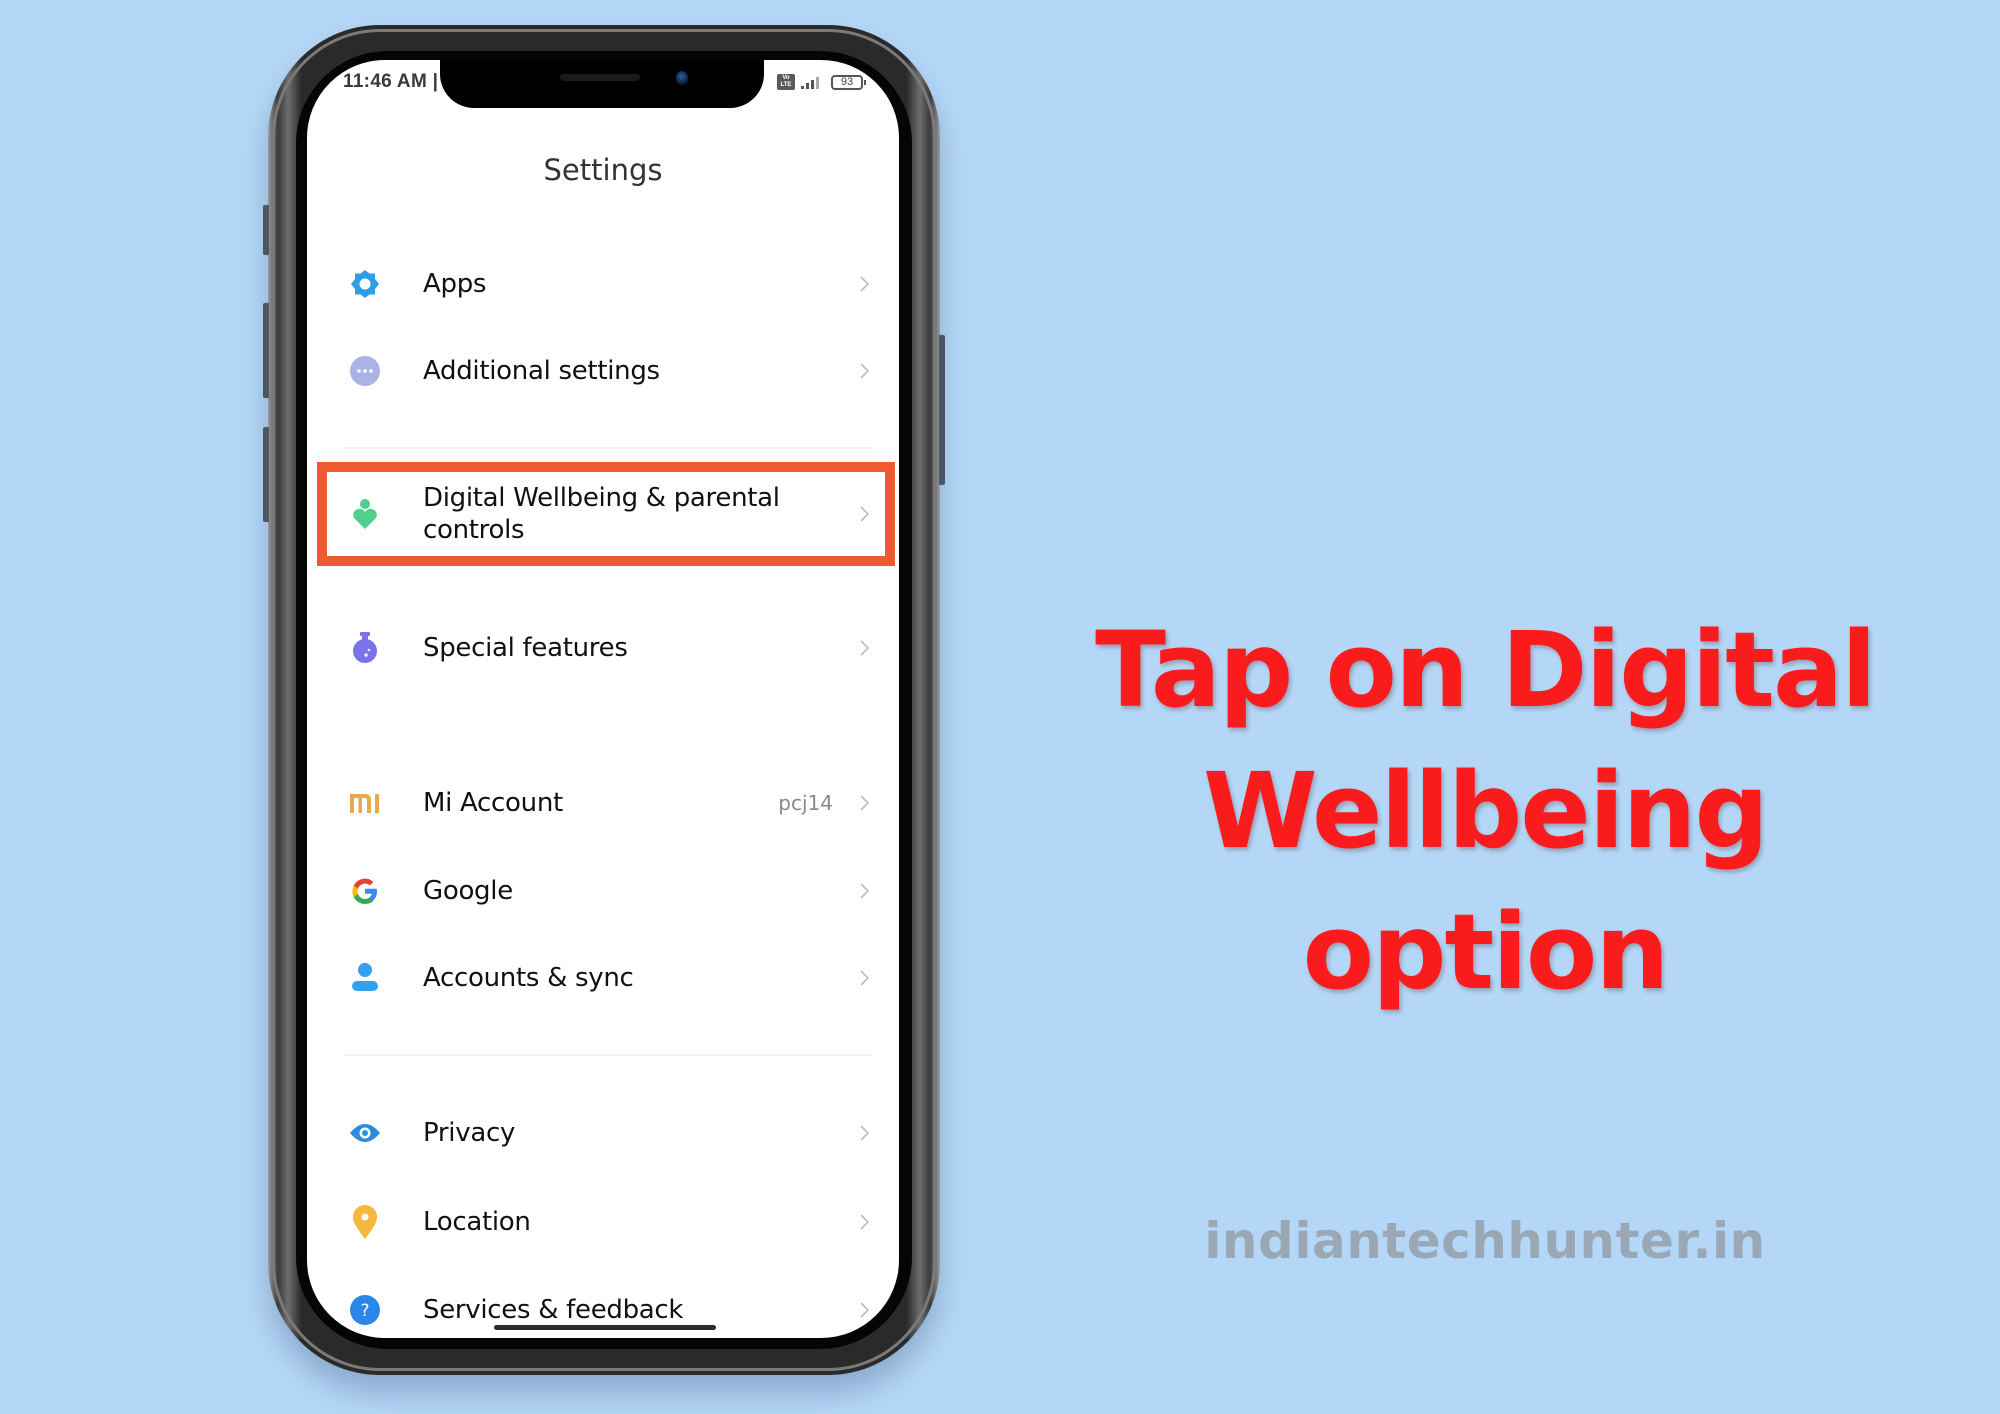 The height and width of the screenshot is (1414, 2000). I want to click on settings-item-label: Accounts & sync, so click(528, 978).